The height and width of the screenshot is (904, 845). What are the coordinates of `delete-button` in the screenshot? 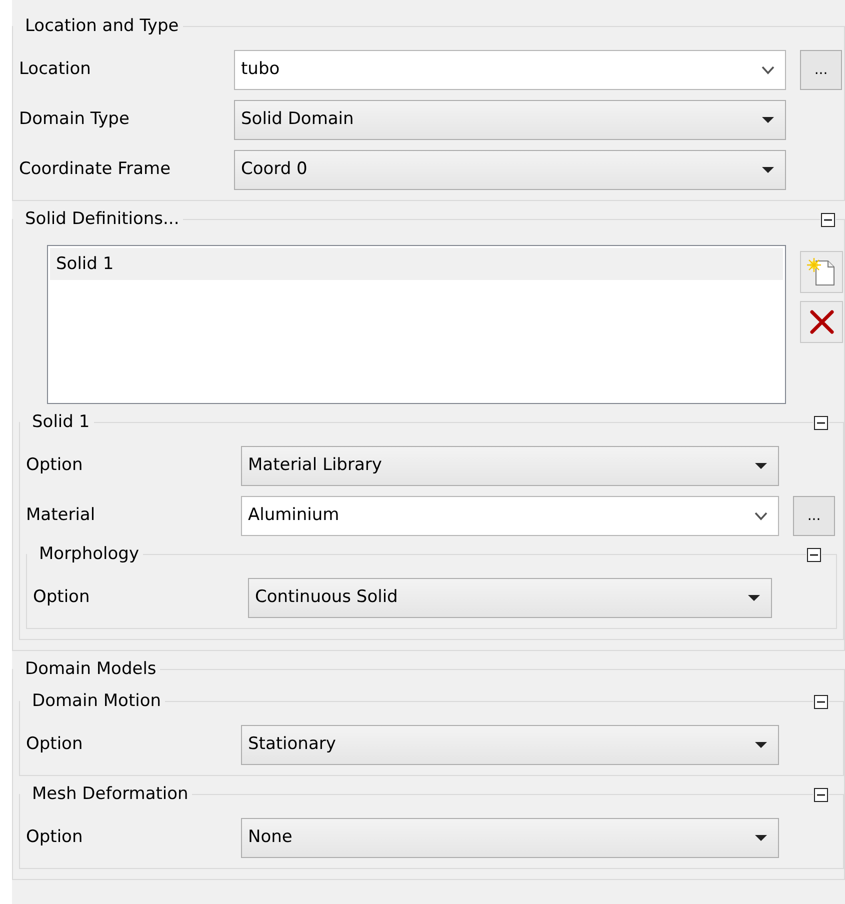 It's located at (821, 322).